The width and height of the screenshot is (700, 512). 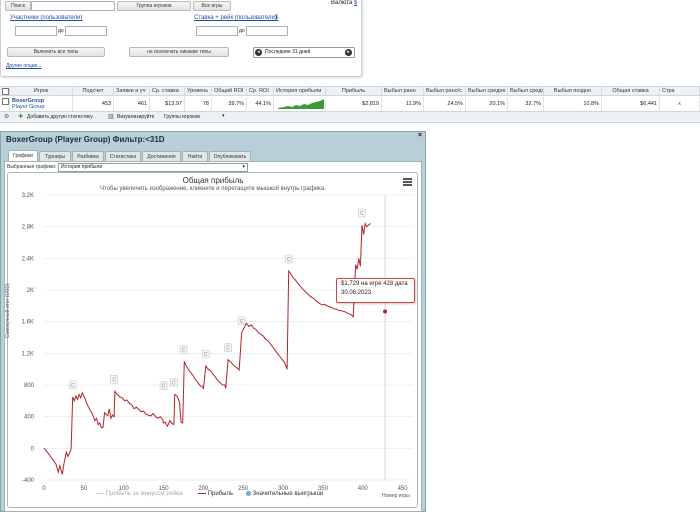 I want to click on legend-label: Прибыль за минусом рейка, so click(x=144, y=494).